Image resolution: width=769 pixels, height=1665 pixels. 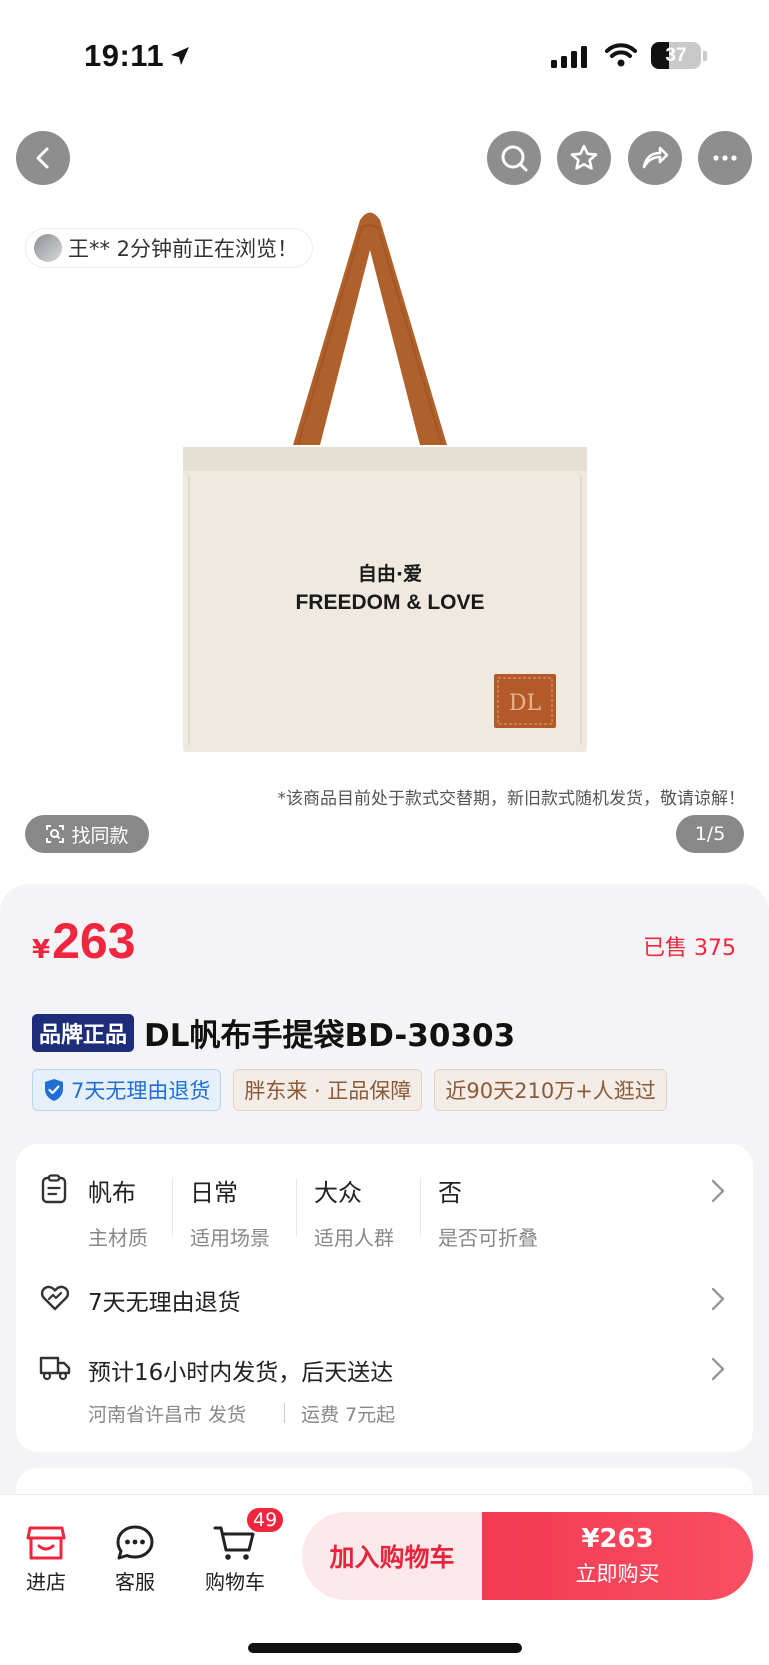 I want to click on shipping-estimate: 预计16小时内发货，后天送达, so click(x=240, y=1370).